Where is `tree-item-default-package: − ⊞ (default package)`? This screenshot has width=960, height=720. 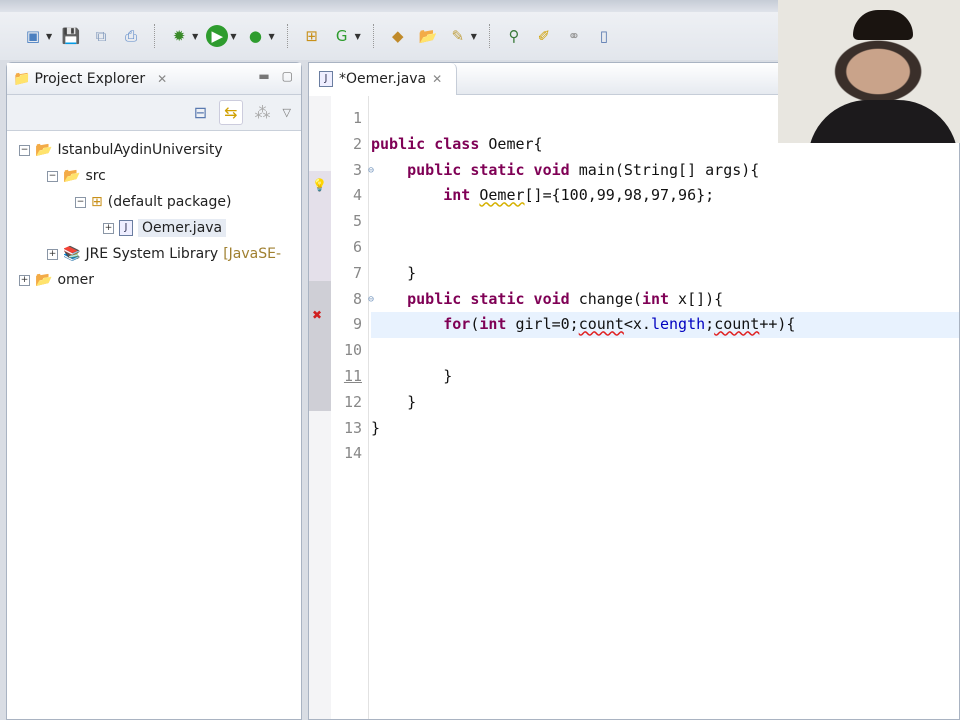
tree-item-default-package: − ⊞ (default package) is located at coordinates (154, 202).